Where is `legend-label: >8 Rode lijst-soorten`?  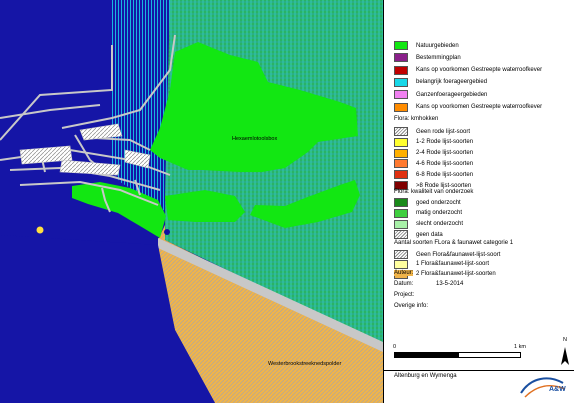 legend-label: >8 Rode lijst-soorten is located at coordinates (444, 185).